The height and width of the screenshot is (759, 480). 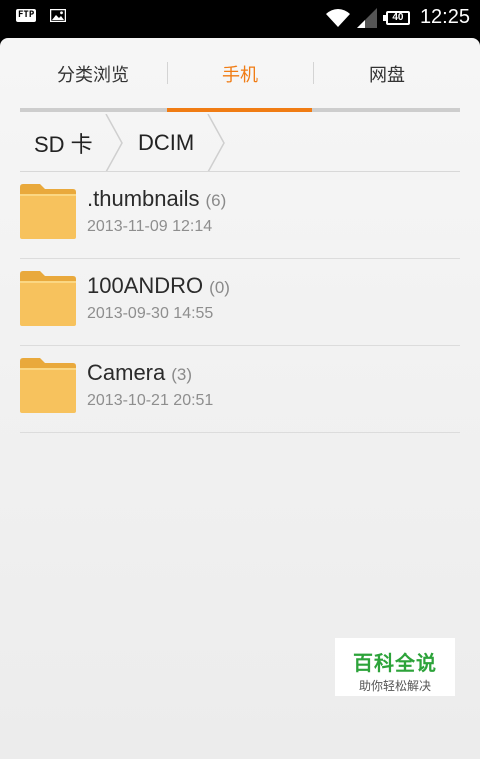 I want to click on watermark-logo: 百科全说 助你轻松解决, so click(x=395, y=667).